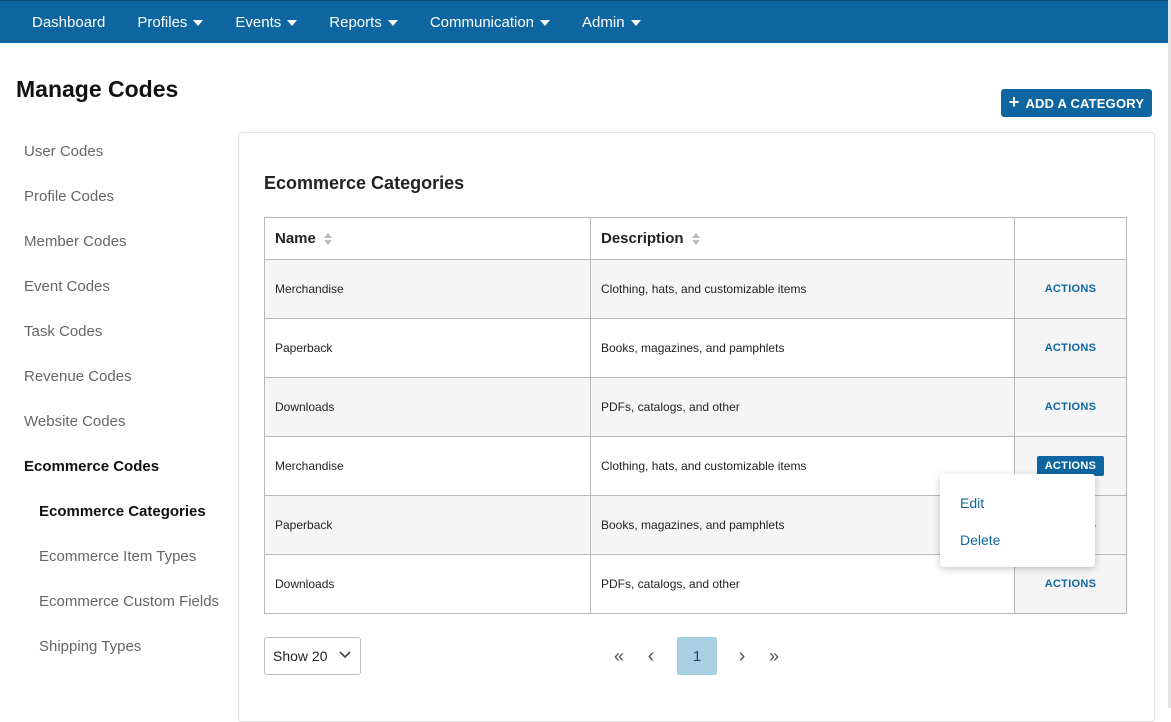  Describe the element at coordinates (697, 656) in the screenshot. I see `page-number-current: 1` at that location.